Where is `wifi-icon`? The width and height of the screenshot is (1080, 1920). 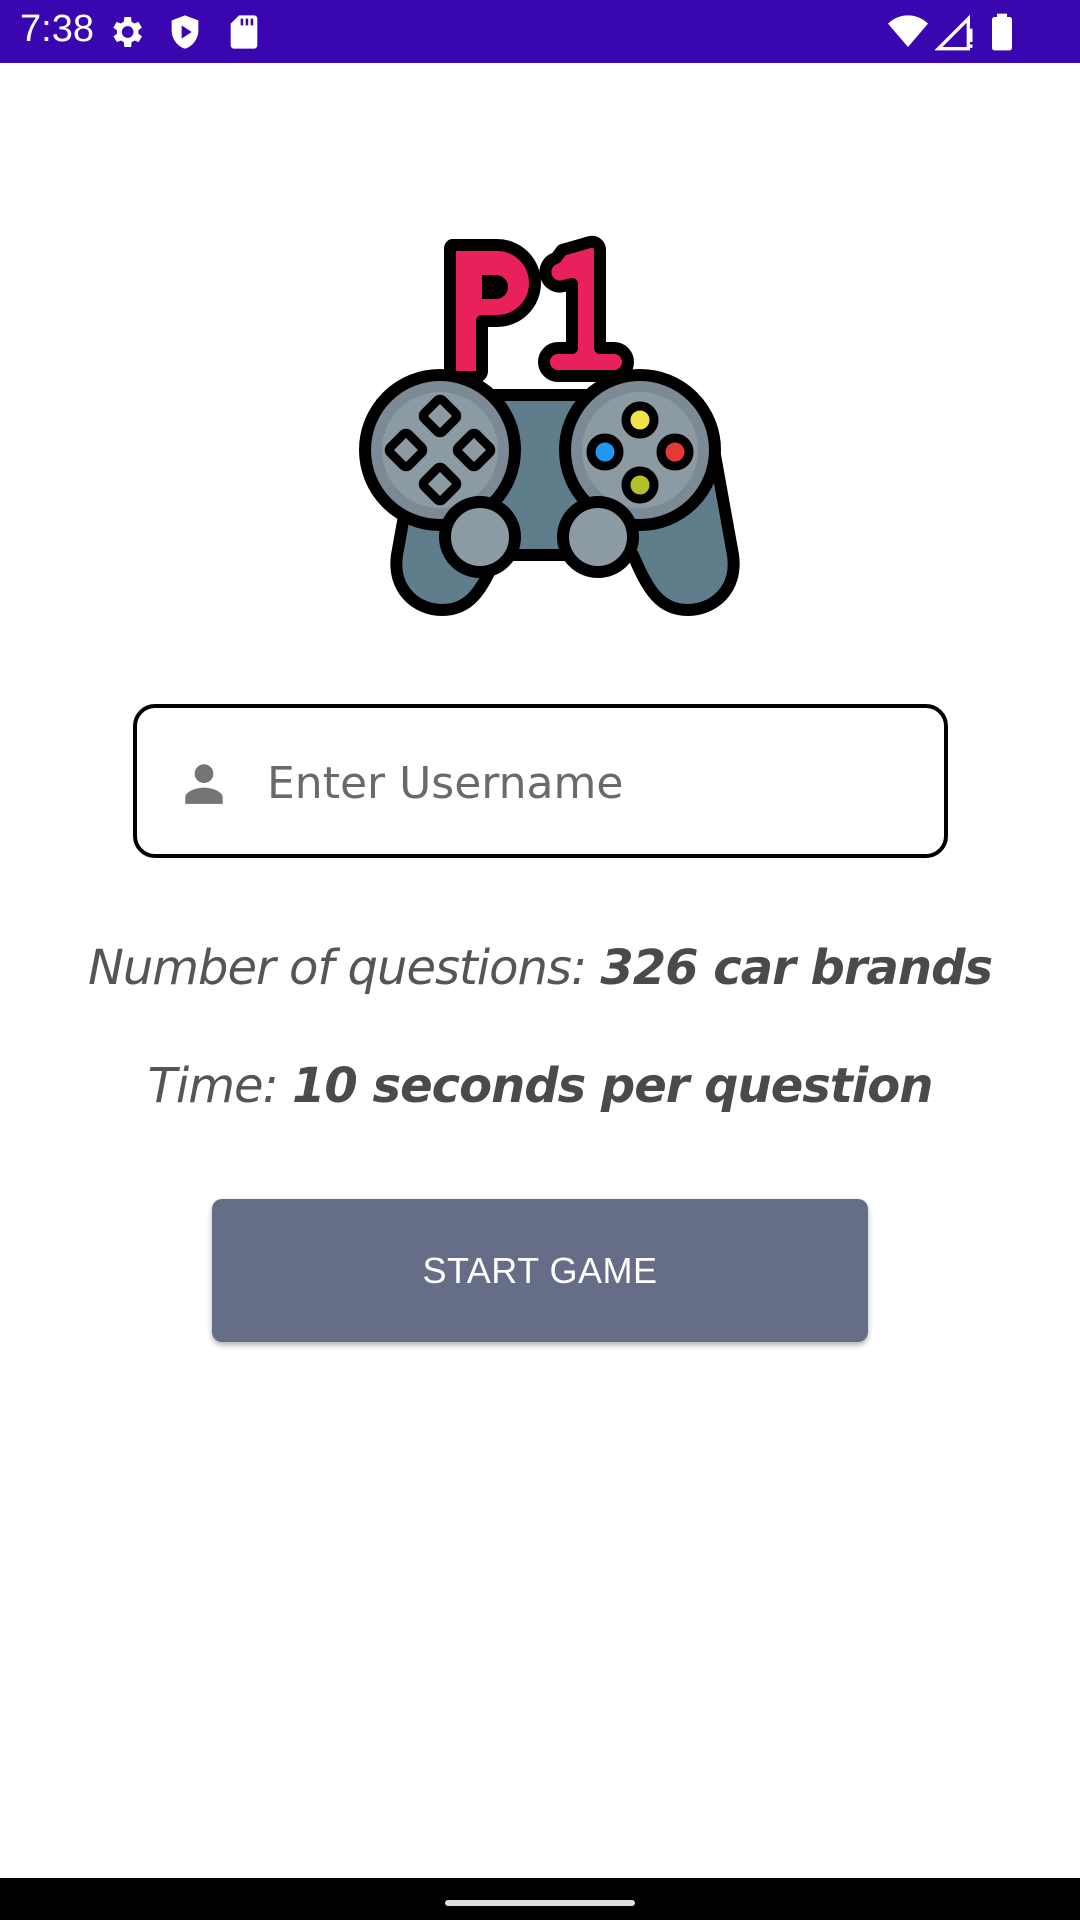 wifi-icon is located at coordinates (908, 32).